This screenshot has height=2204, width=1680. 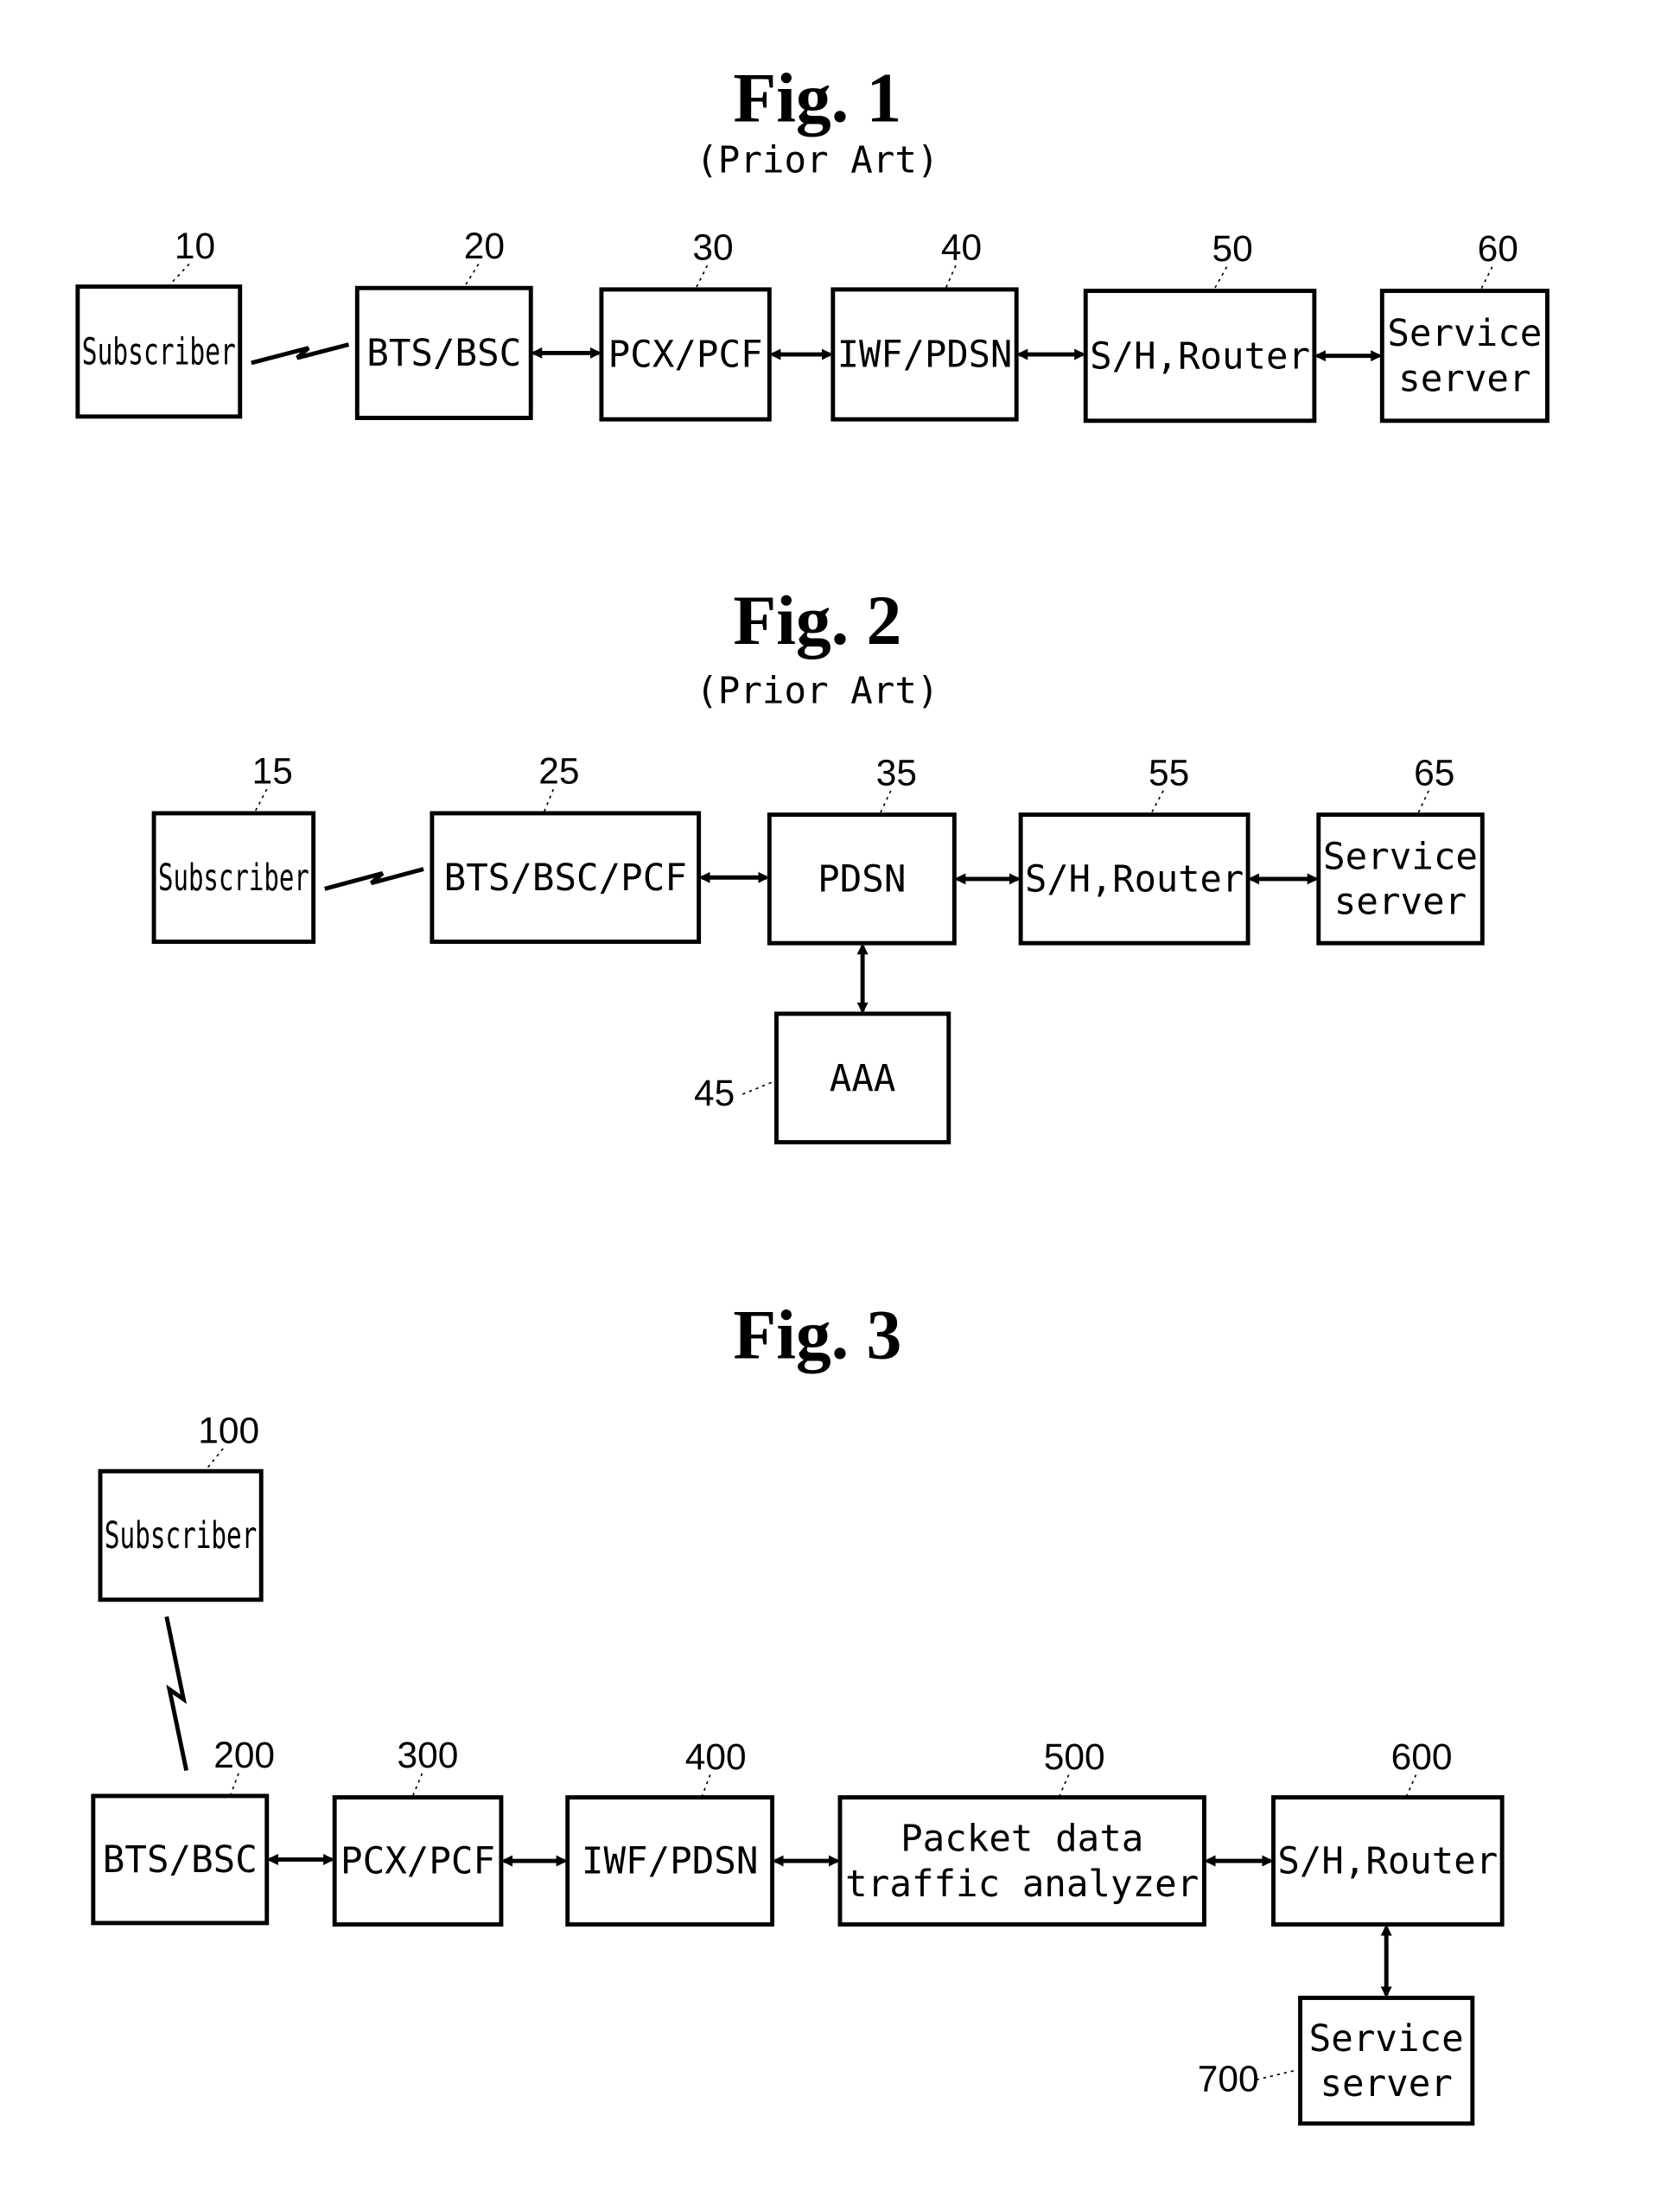 I want to click on reference-numeral: 50, so click(x=1232, y=248).